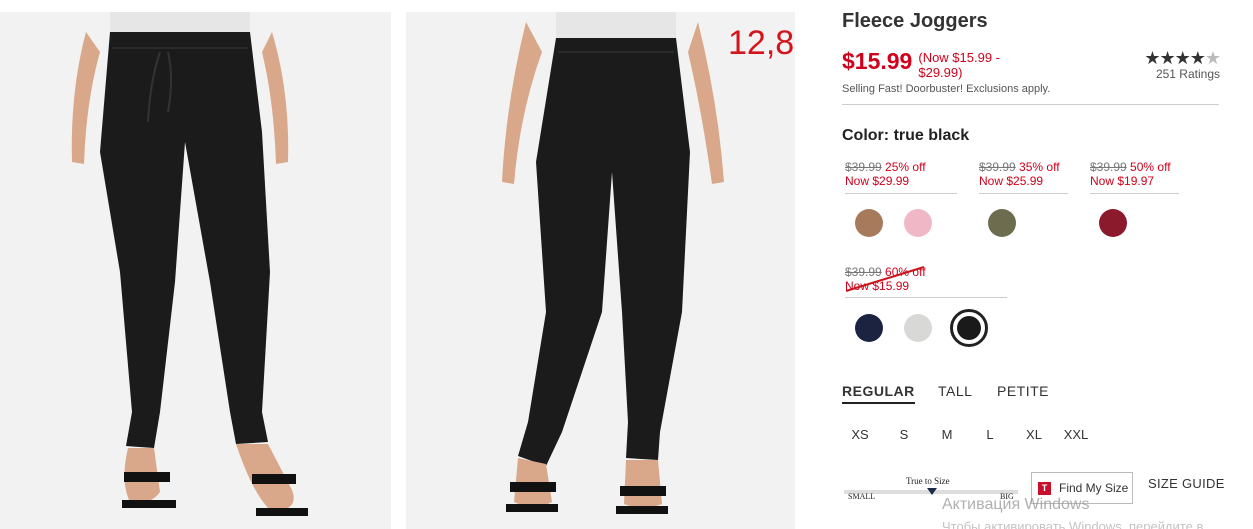 Image resolution: width=1253 pixels, height=529 pixels. Describe the element at coordinates (877, 181) in the screenshot. I see `sale-price: Now $29.99` at that location.